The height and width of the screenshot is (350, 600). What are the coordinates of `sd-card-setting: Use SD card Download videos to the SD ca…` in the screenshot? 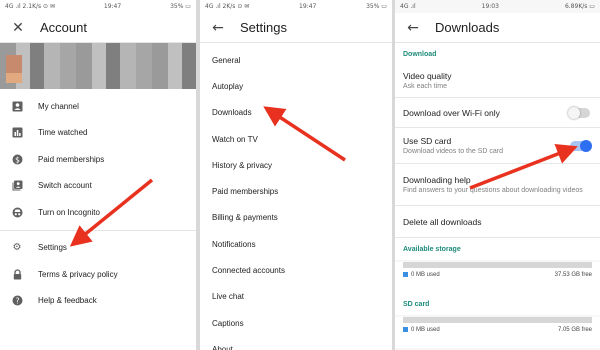 It's located at (497, 146).